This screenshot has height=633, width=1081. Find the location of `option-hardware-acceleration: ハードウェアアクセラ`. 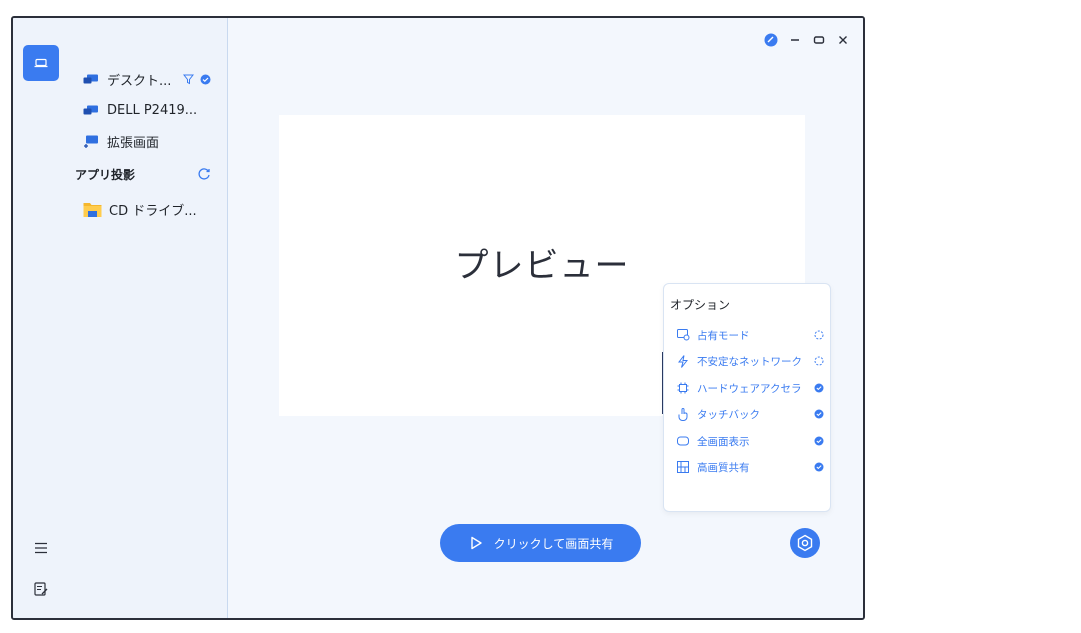

option-hardware-acceleration: ハードウェアアクセラ is located at coordinates (750, 388).